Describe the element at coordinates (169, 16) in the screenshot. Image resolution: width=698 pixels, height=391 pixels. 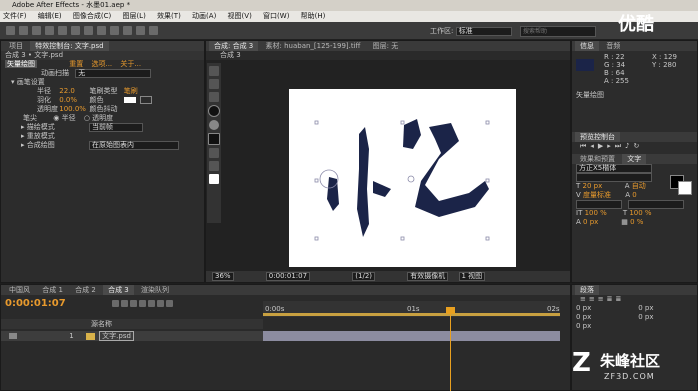
I see `menu-effect: 效果(T)` at that location.